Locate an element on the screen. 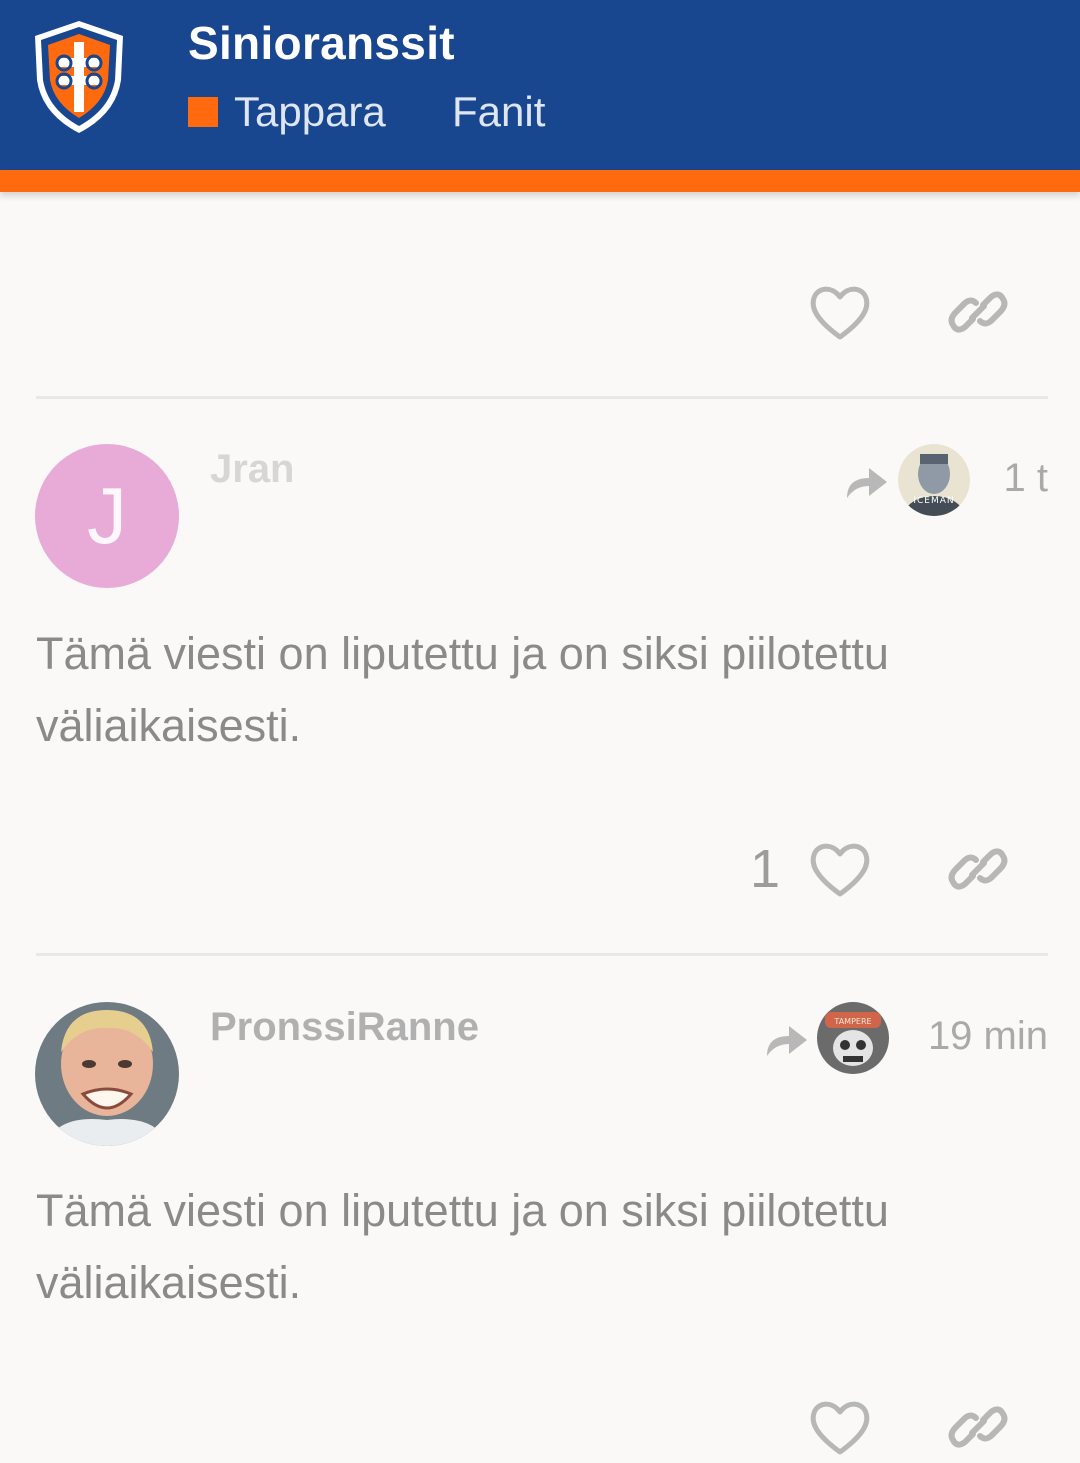  tag-link: Fanit is located at coordinates (498, 112).